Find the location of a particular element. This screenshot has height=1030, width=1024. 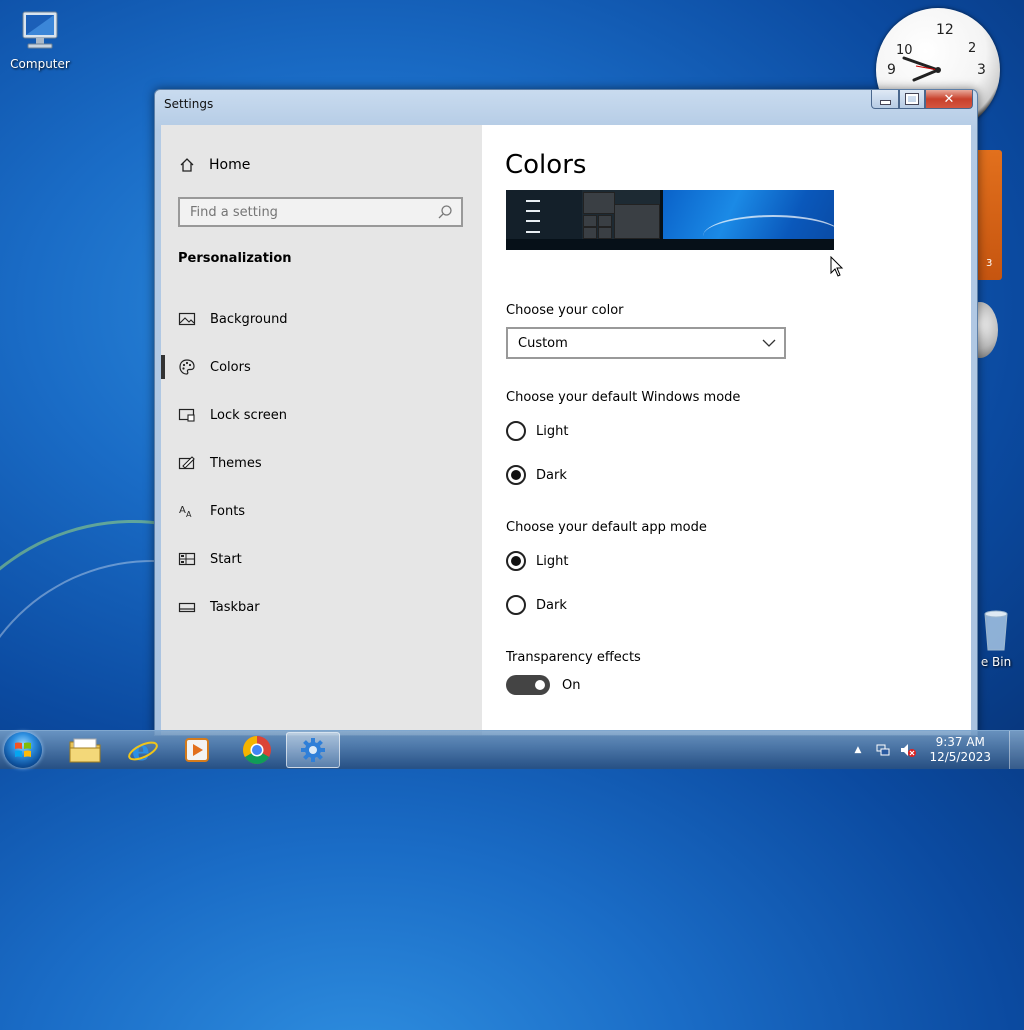

home-icon is located at coordinates (187, 165).